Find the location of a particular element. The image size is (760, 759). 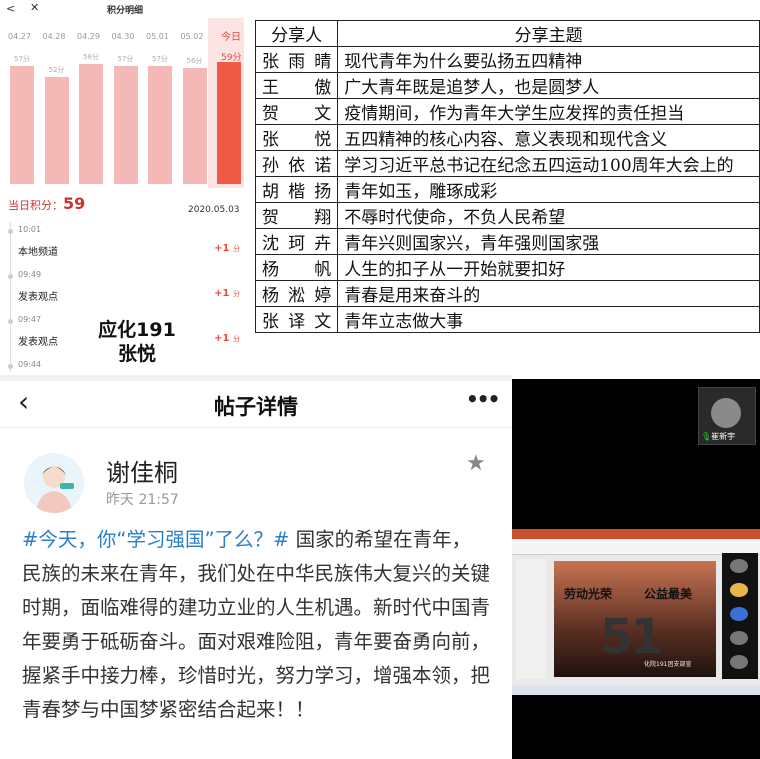

table-row: 贺文 疫情期间，作为青年大学生应发挥的责任担当 is located at coordinates (507, 111).